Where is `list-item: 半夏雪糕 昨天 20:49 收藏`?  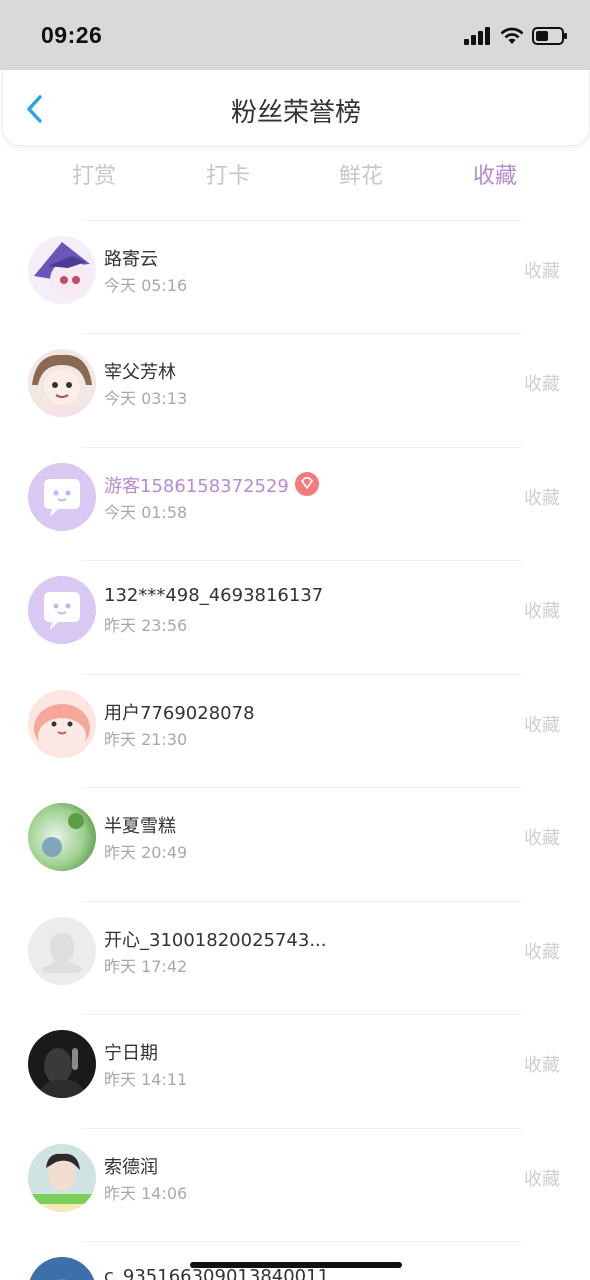 list-item: 半夏雪糕 昨天 20:49 收藏 is located at coordinates (295, 843).